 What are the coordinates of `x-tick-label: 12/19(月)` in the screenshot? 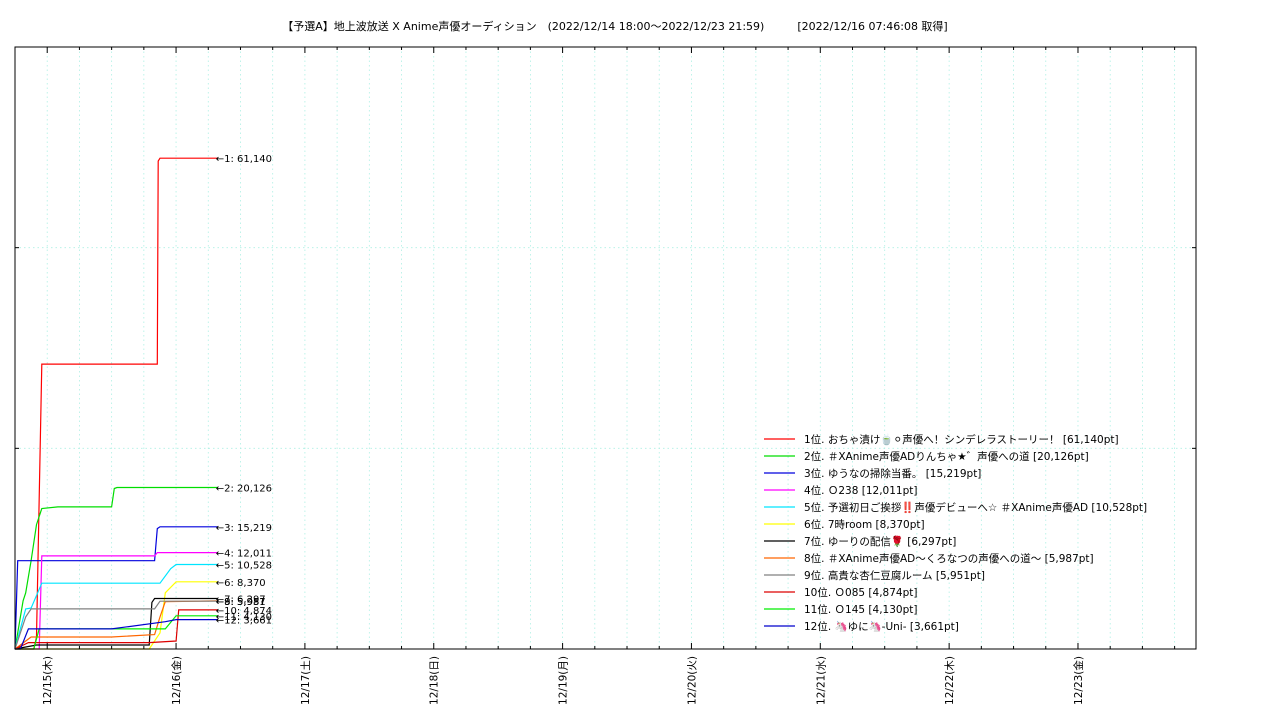 It's located at (564, 680).